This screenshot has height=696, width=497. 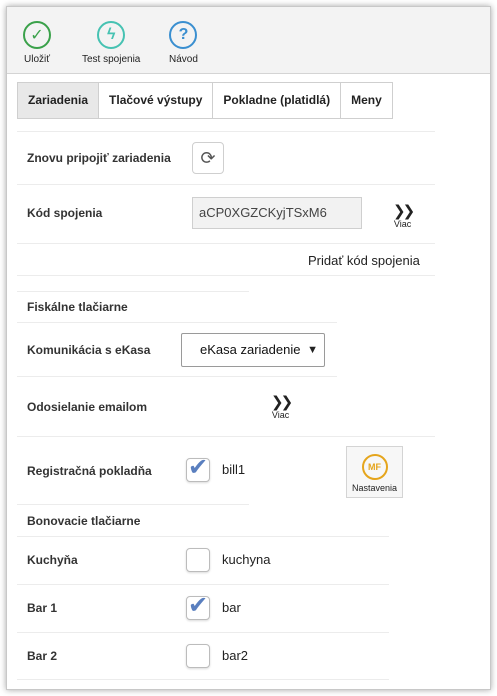 I want to click on register-checkbox: ✔, so click(x=198, y=468).